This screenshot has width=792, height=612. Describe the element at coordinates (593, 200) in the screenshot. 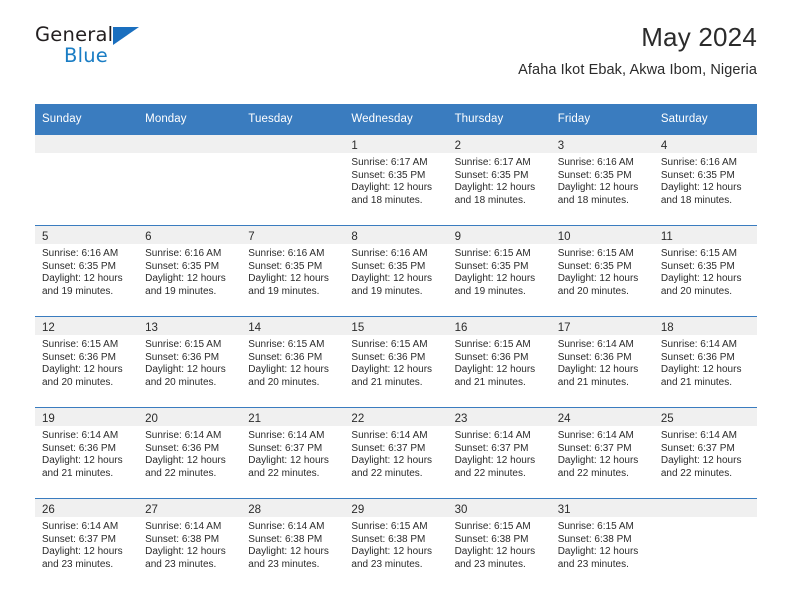

I see `daylight-text-line2: and 18 minutes.` at that location.